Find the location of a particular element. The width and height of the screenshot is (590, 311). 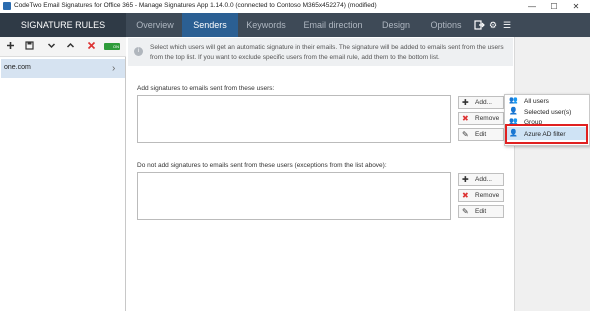

add-icon is located at coordinates (10, 45).